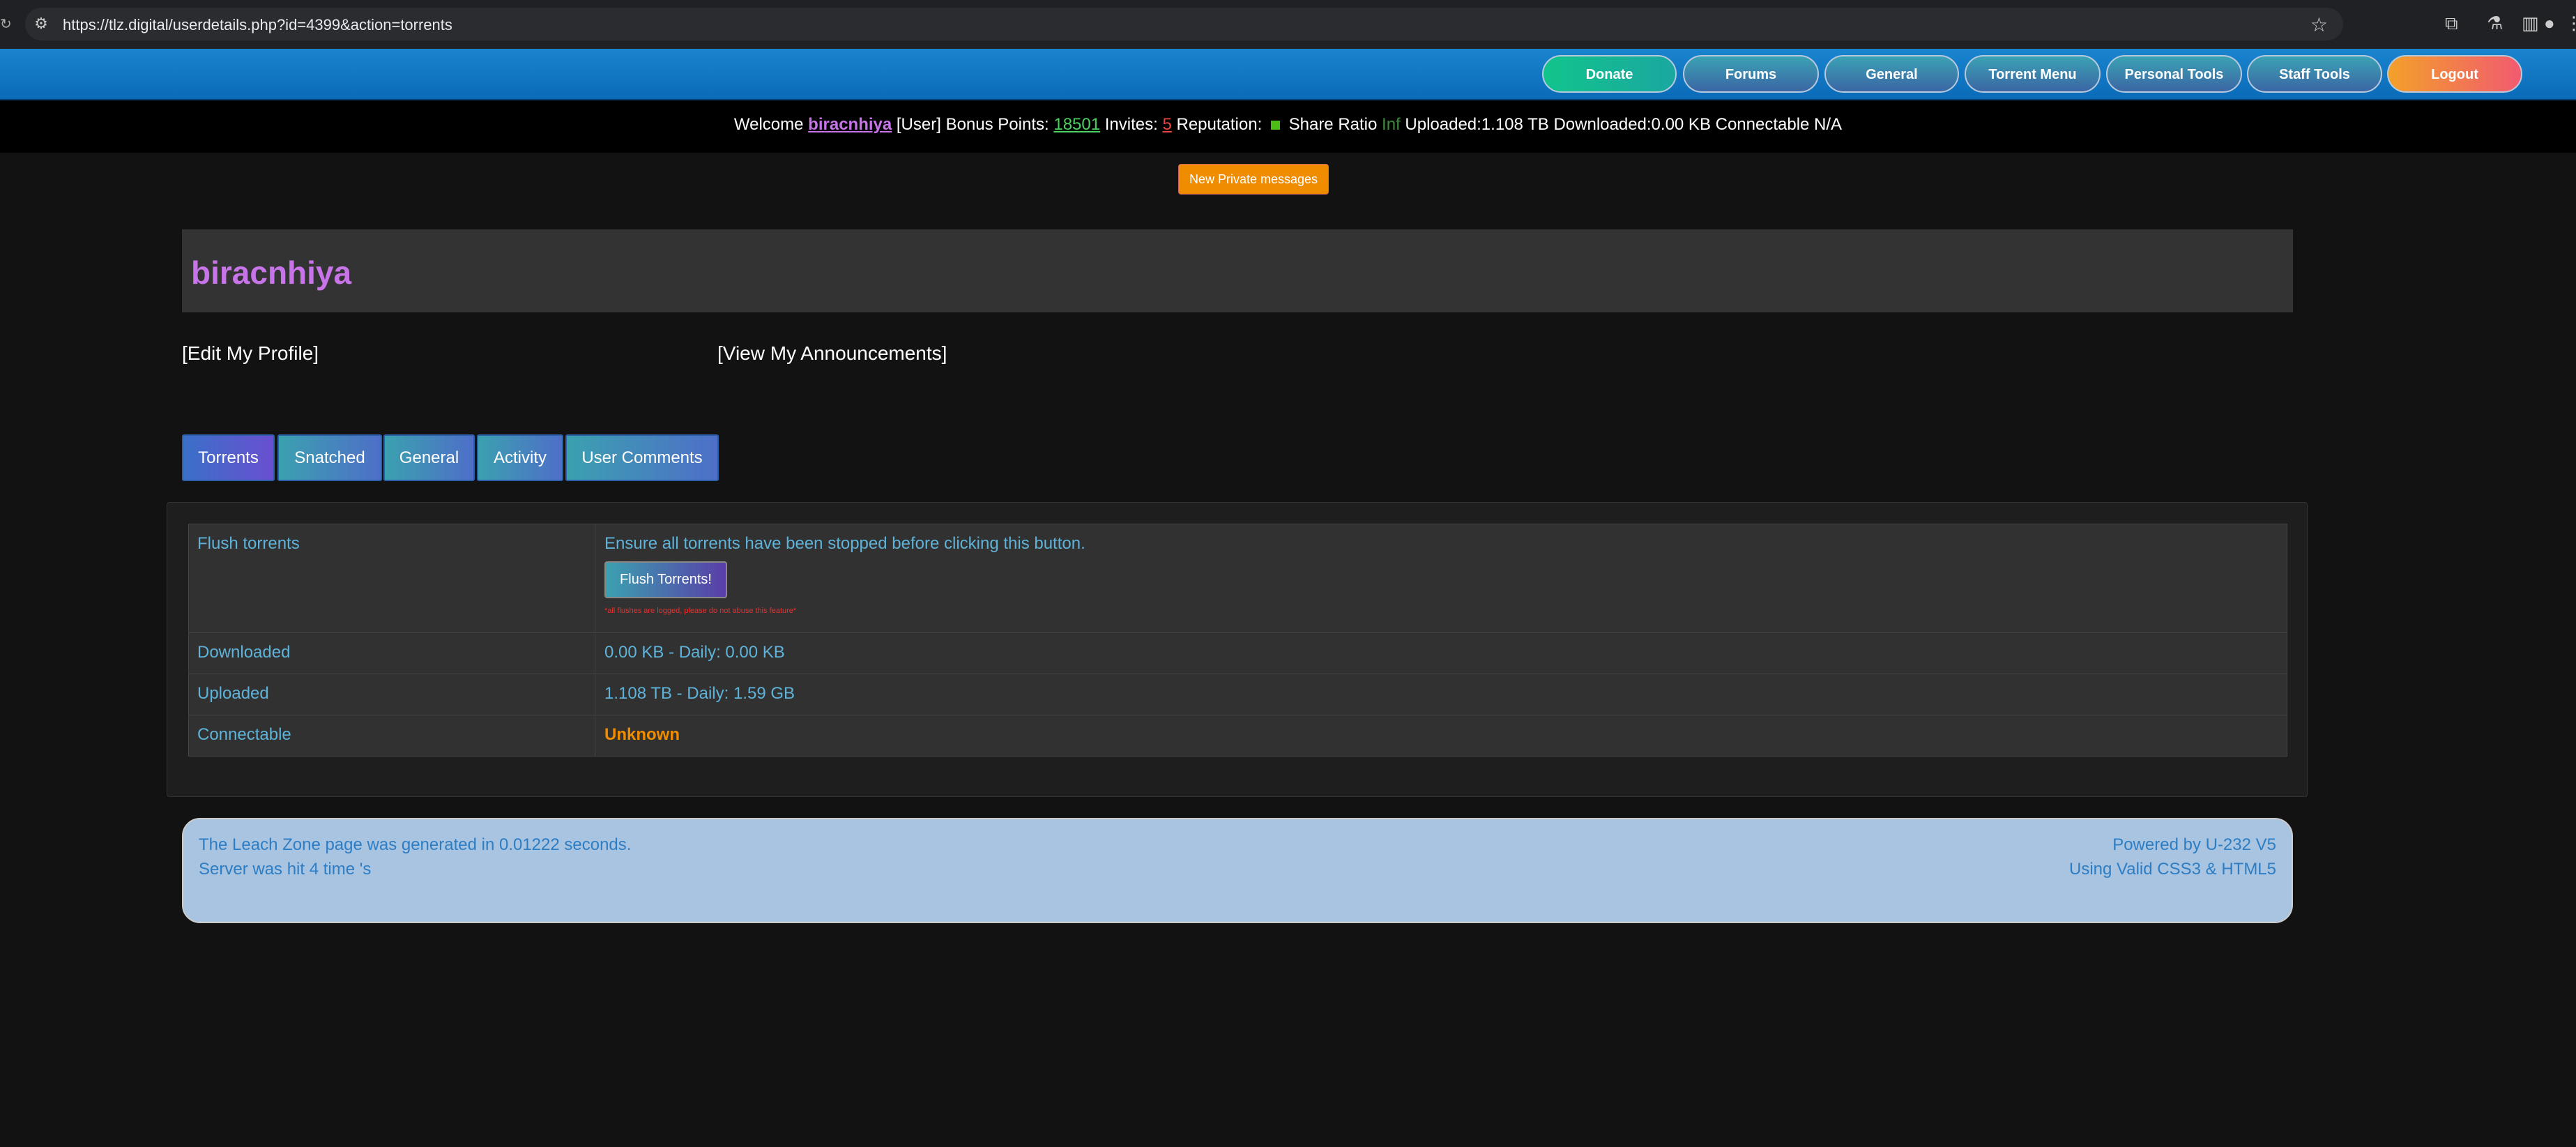  Describe the element at coordinates (1632, 125) in the screenshot. I see `downloaded-stat: Downloaded:0.00 KB` at that location.